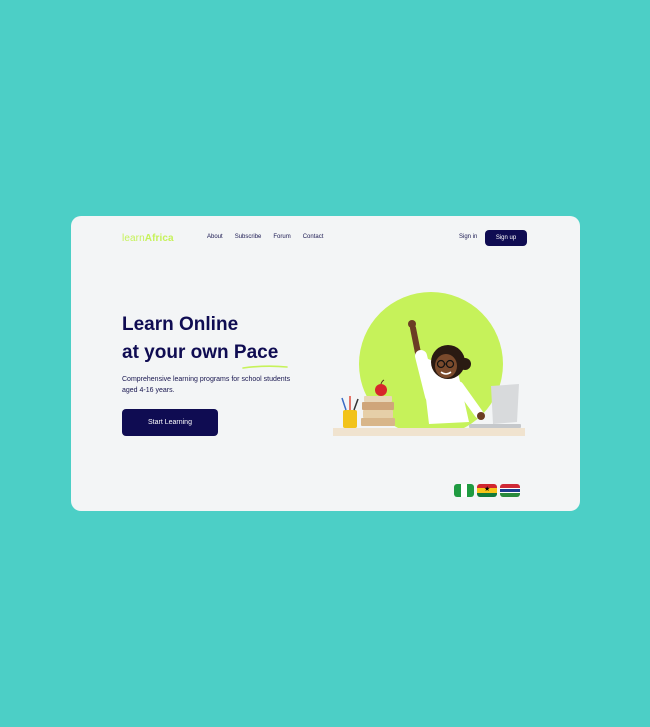  I want to click on student-illustration, so click(429, 378).